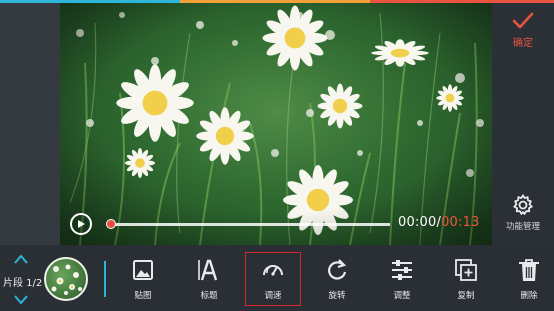  Describe the element at coordinates (337, 269) in the screenshot. I see `rotate-icon` at that location.